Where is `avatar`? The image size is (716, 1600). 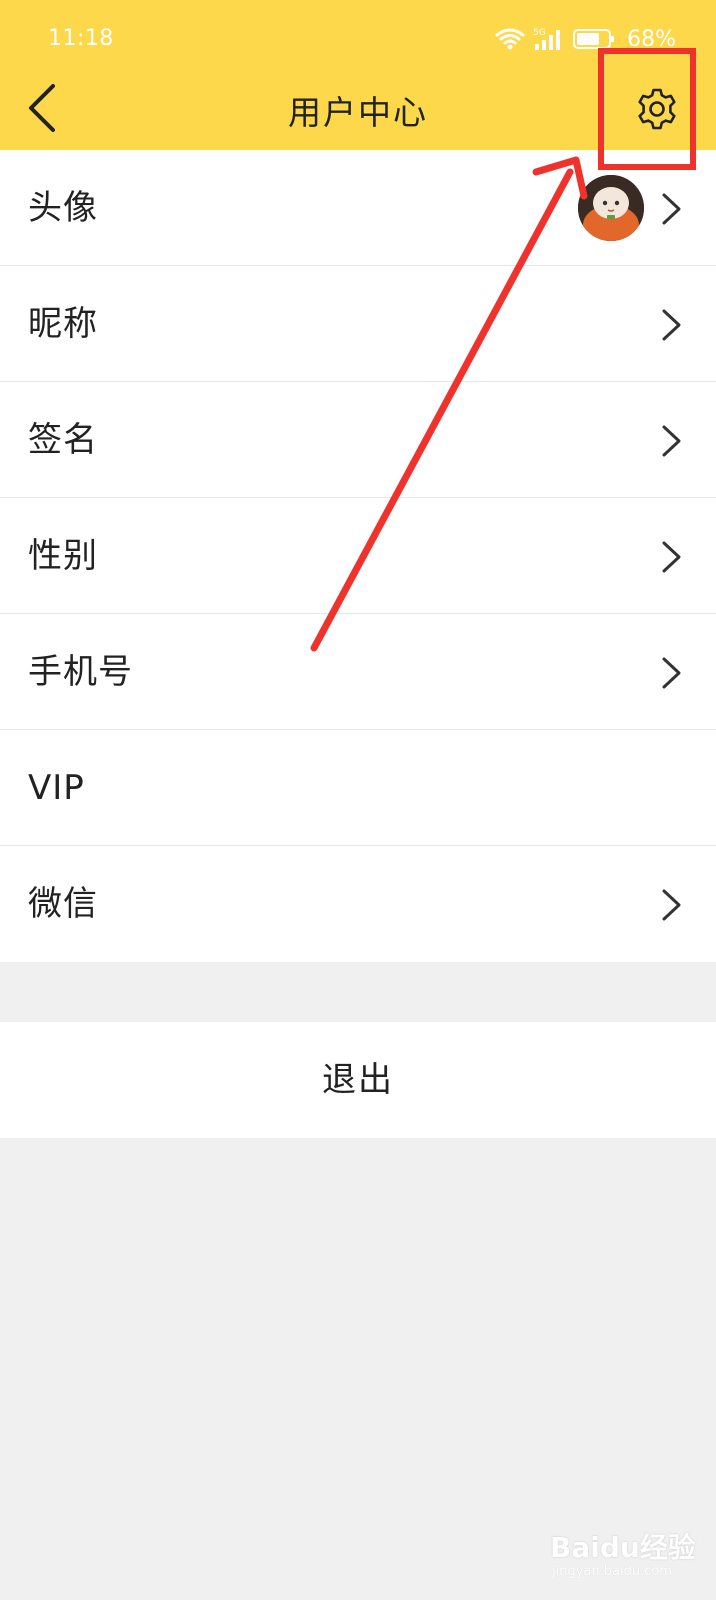 avatar is located at coordinates (611, 208).